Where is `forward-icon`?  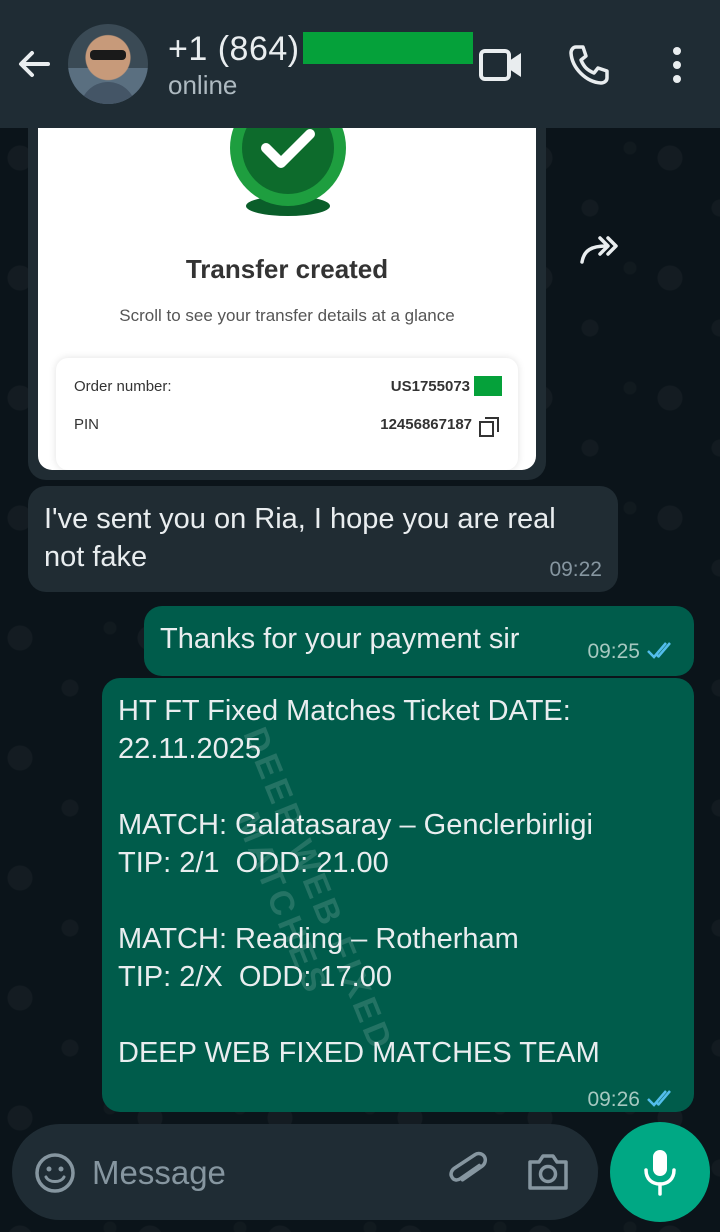 forward-icon is located at coordinates (599, 250).